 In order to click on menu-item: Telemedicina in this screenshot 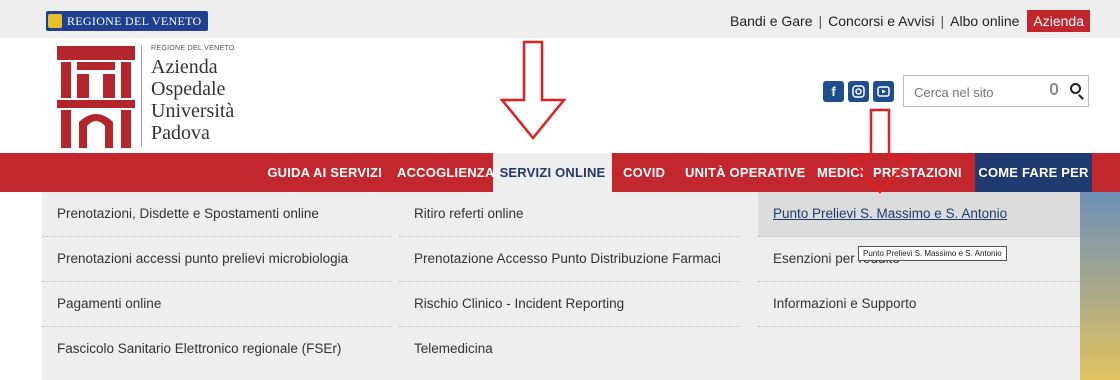, I will do `click(569, 349)`.